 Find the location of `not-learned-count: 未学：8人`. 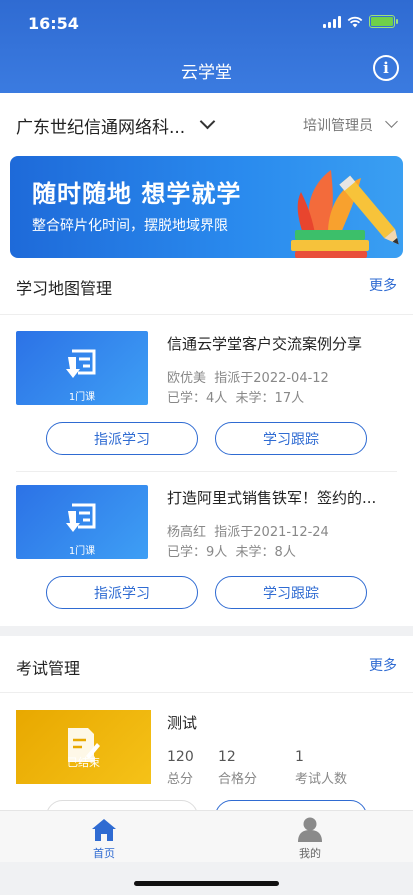

not-learned-count: 未学：8人 is located at coordinates (265, 552).